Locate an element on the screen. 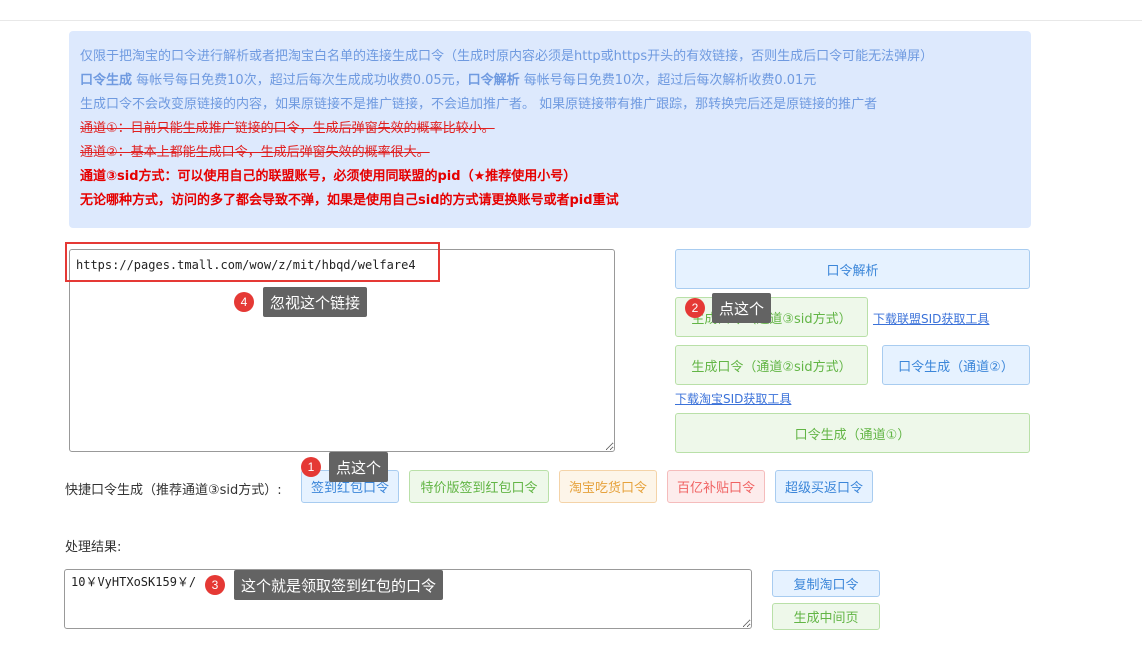  annotation-3-tooltip: 这个就是领取签到红包的口令 is located at coordinates (339, 585).